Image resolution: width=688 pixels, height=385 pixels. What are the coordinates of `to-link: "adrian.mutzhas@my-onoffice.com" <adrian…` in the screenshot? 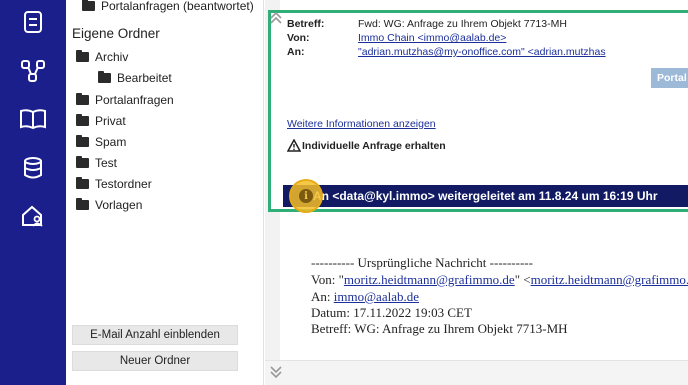 It's located at (482, 52).